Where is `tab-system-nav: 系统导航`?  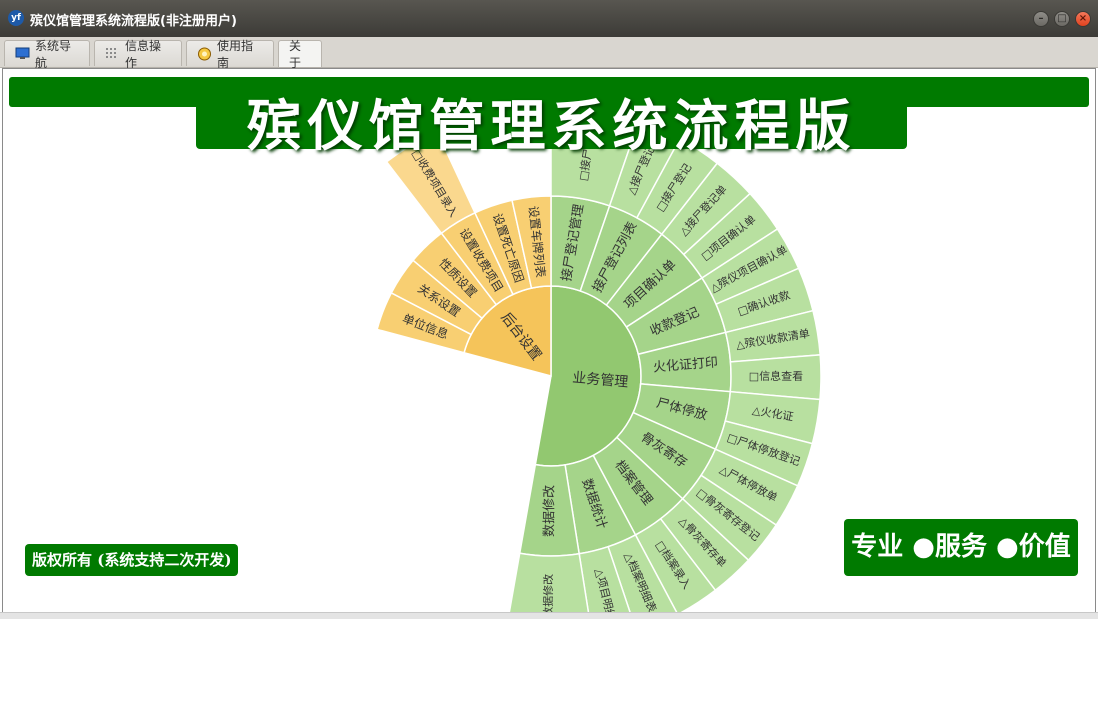
tab-system-nav: 系统导航 is located at coordinates (47, 54).